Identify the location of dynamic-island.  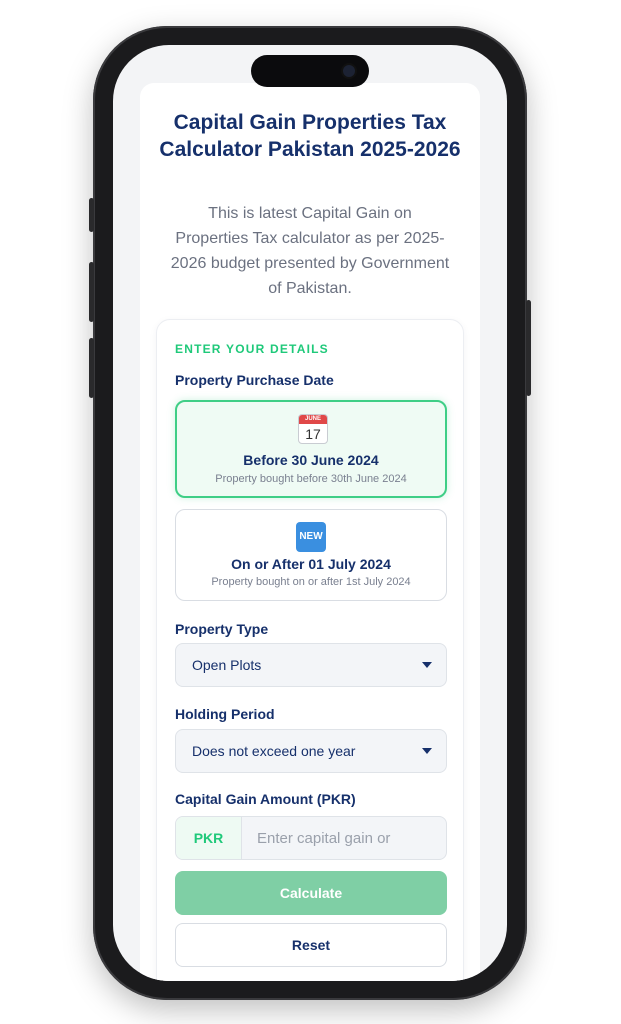
(310, 71).